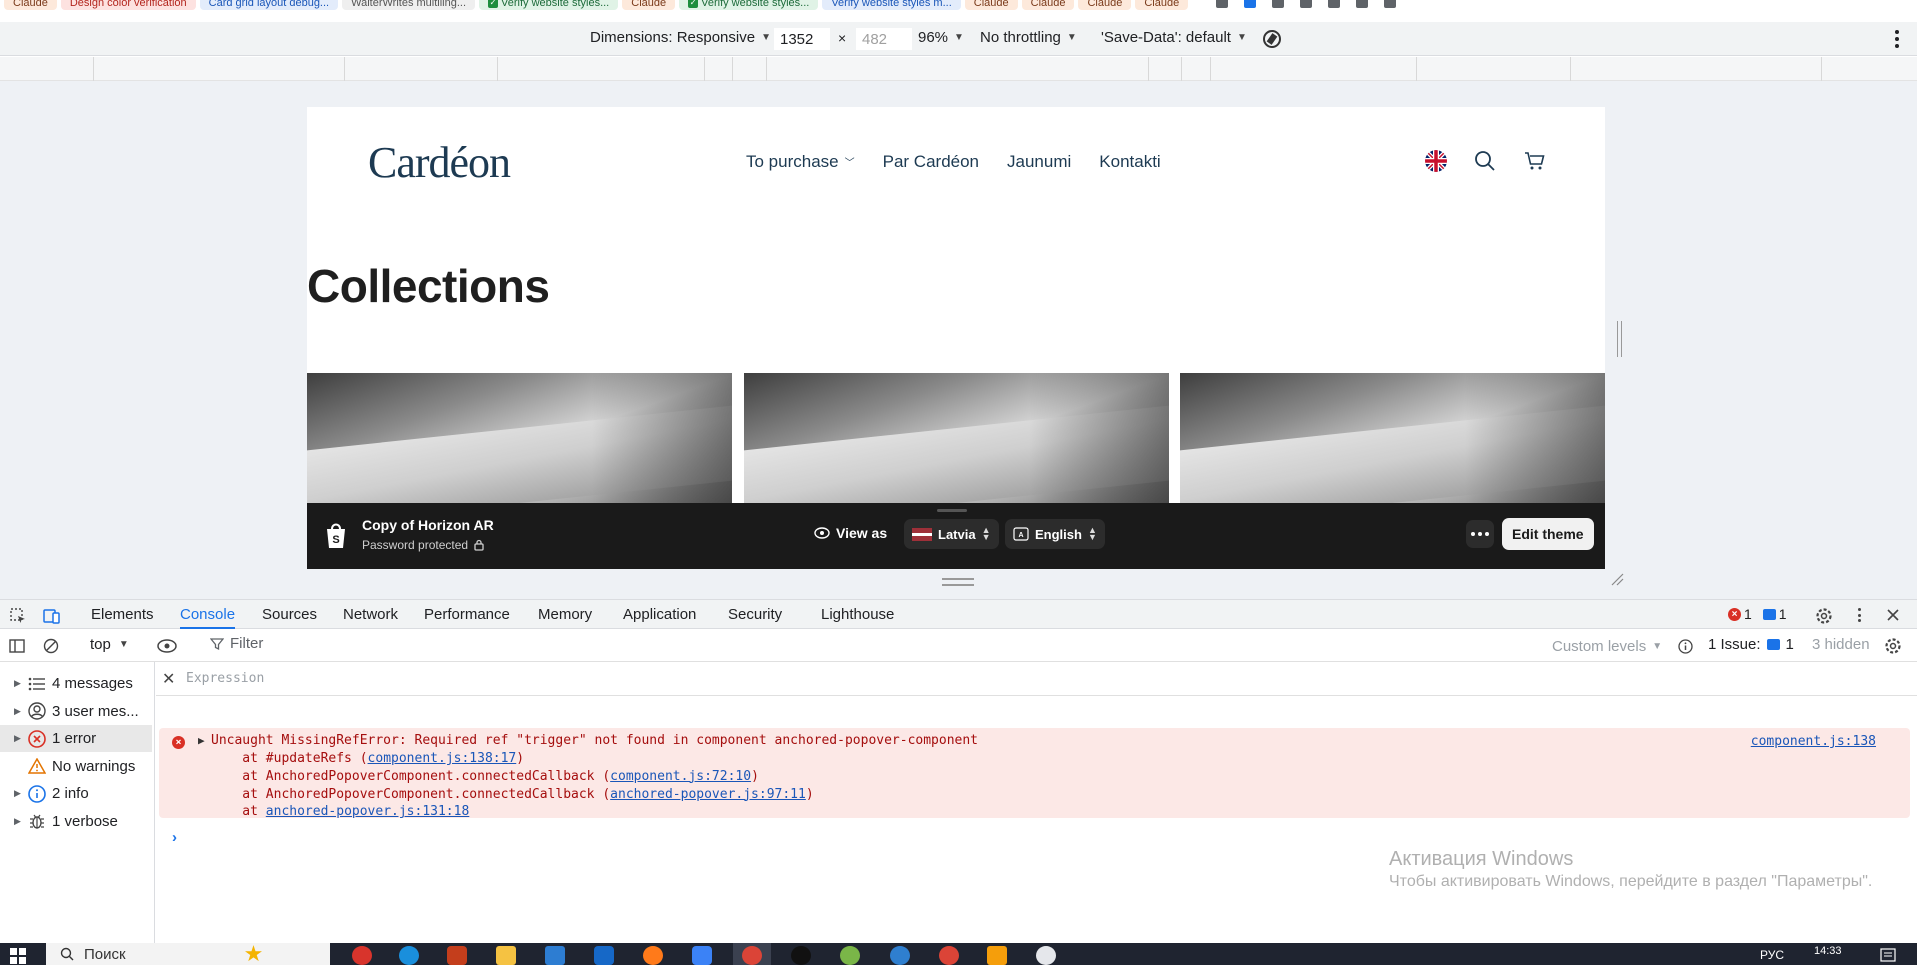  I want to click on clock: 14:33, so click(1828, 951).